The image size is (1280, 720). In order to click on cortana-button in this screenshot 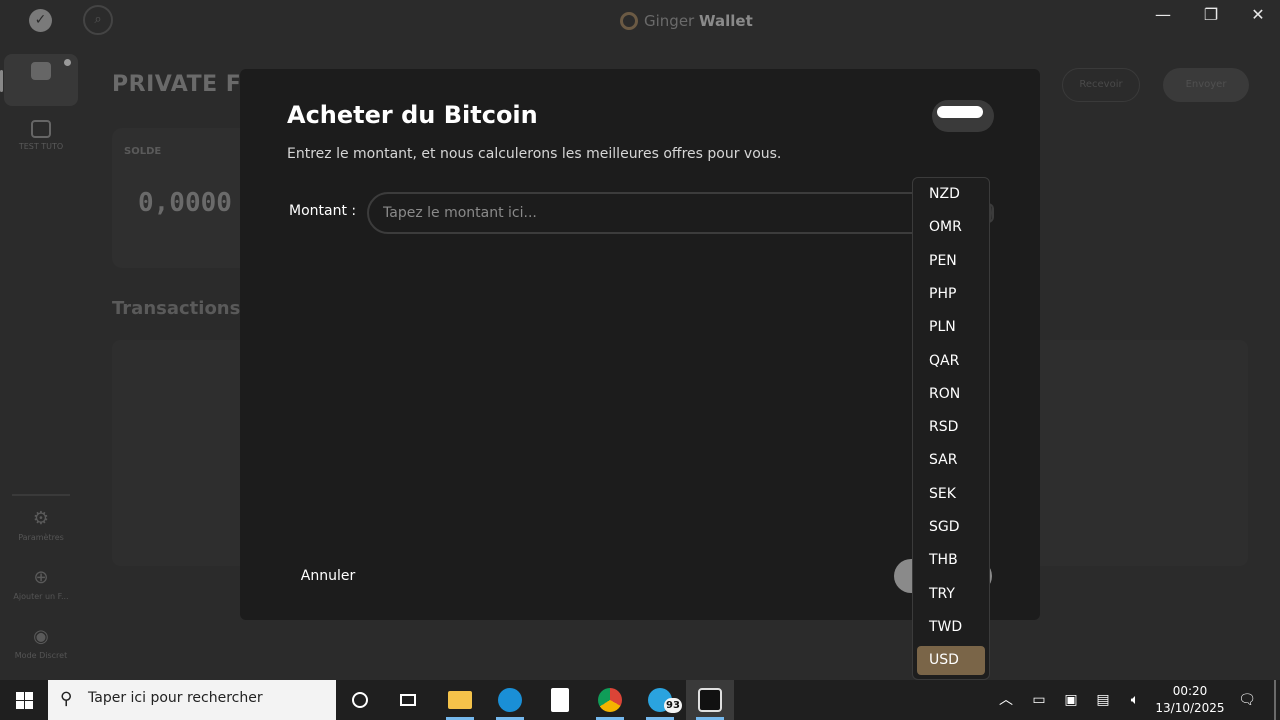, I will do `click(360, 700)`.